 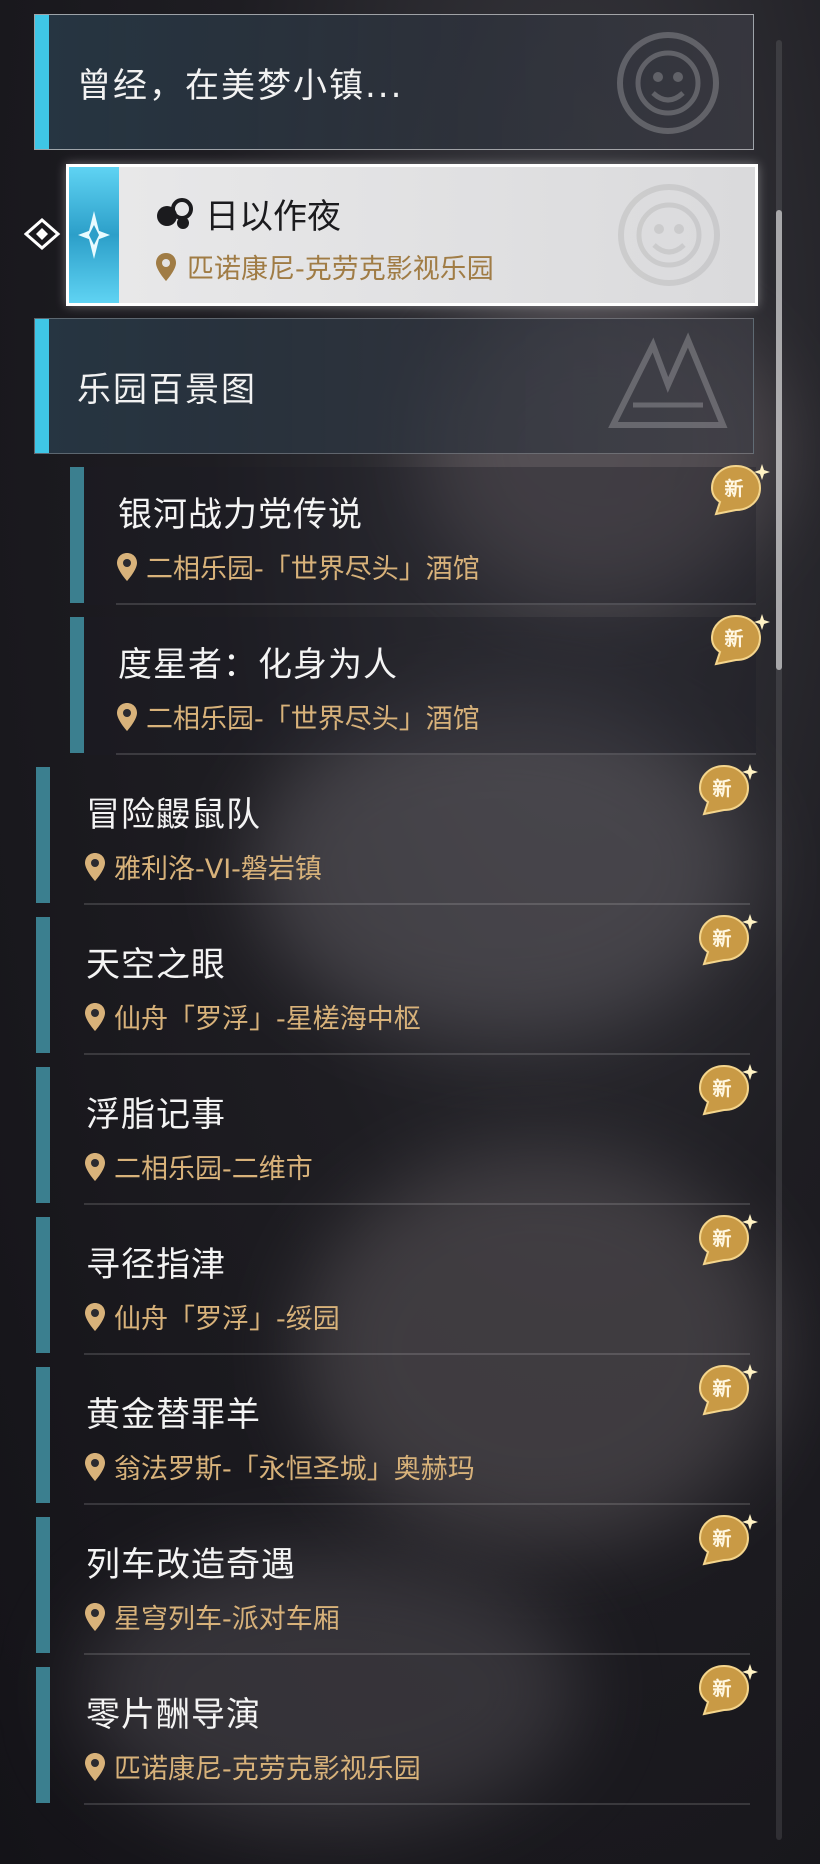 What do you see at coordinates (393, 1736) in the screenshot?
I see `quest-item: 零片酬导演 匹诺康尼-克劳克影视乐园` at bounding box center [393, 1736].